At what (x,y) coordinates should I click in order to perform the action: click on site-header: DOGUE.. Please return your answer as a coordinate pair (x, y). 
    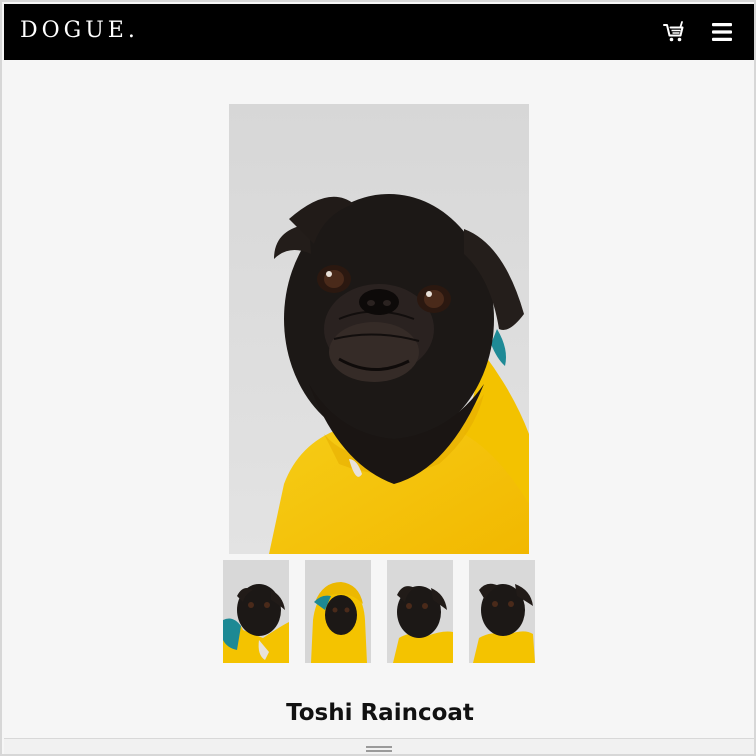
    Looking at the image, I should click on (379, 32).